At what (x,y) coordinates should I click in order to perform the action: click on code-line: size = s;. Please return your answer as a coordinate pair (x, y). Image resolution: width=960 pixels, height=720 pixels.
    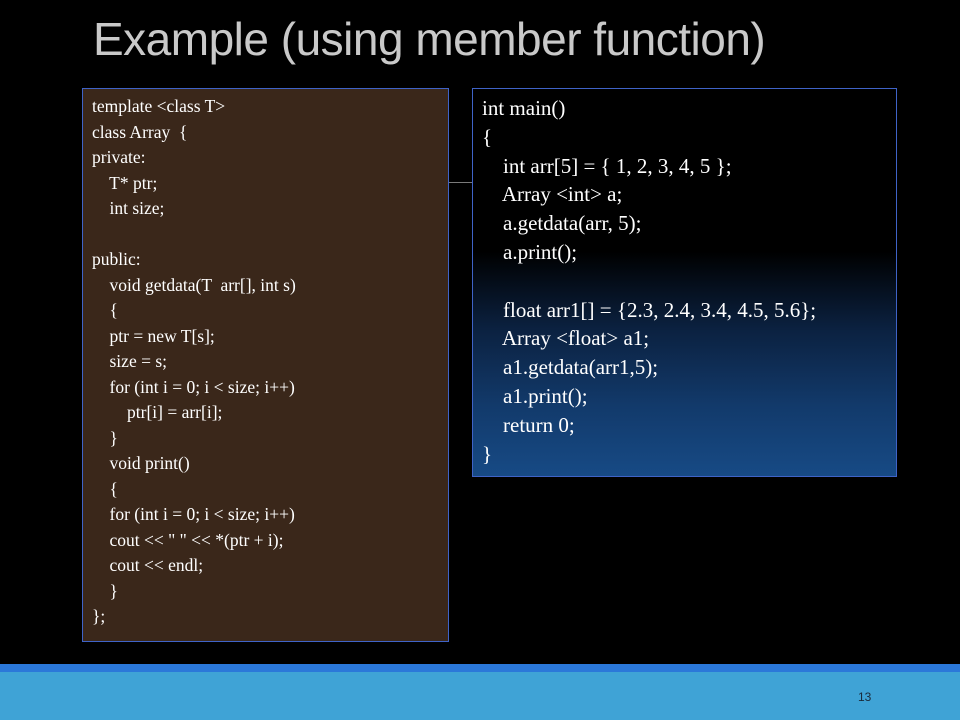
    Looking at the image, I should click on (130, 361).